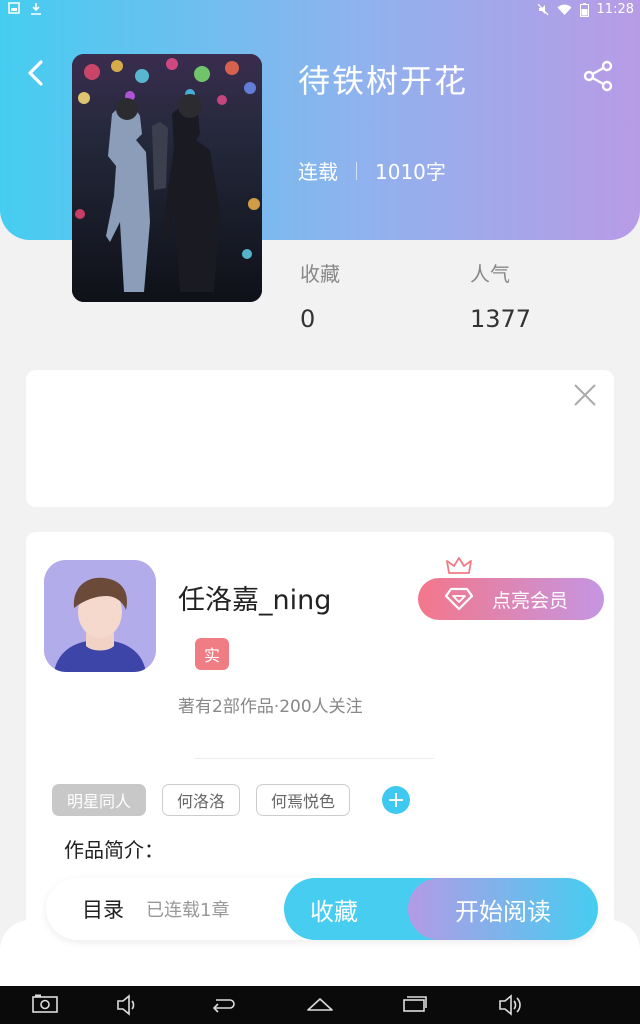 The image size is (640, 1024). What do you see at coordinates (372, 170) in the screenshot?
I see `book-meta: 连载 1010字` at bounding box center [372, 170].